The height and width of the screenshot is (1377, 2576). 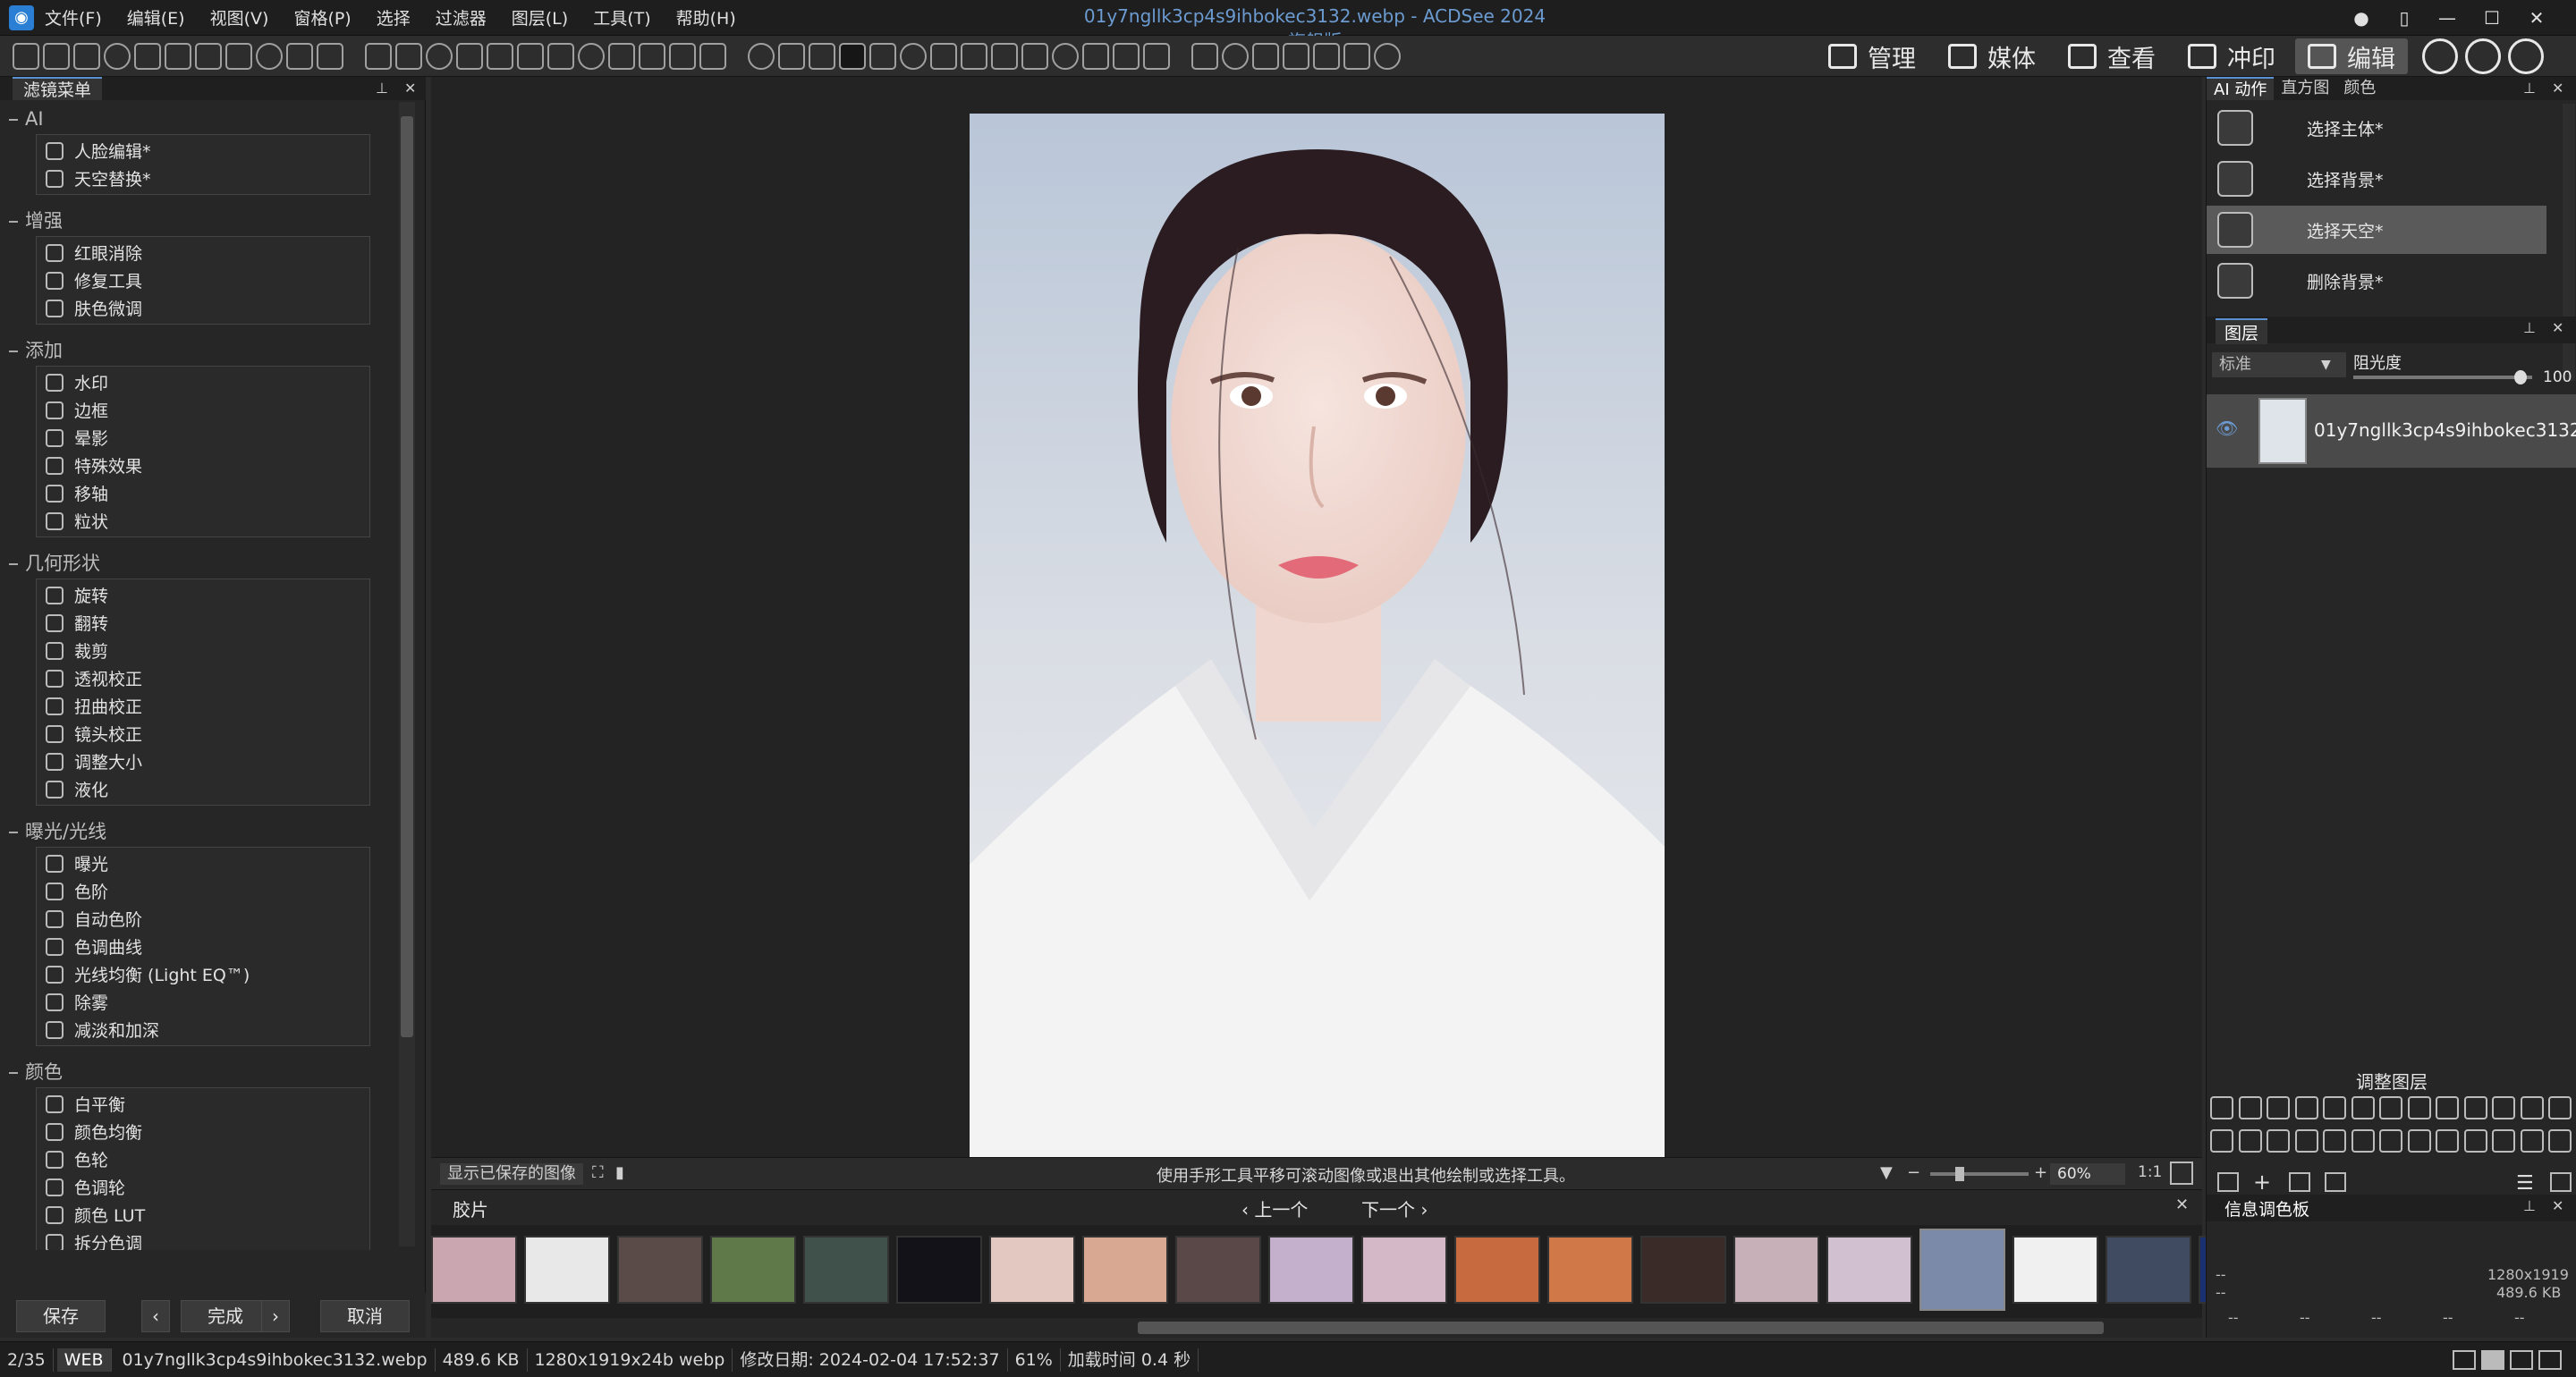 What do you see at coordinates (203, 734) in the screenshot?
I see `filter-item: 镜头校正` at bounding box center [203, 734].